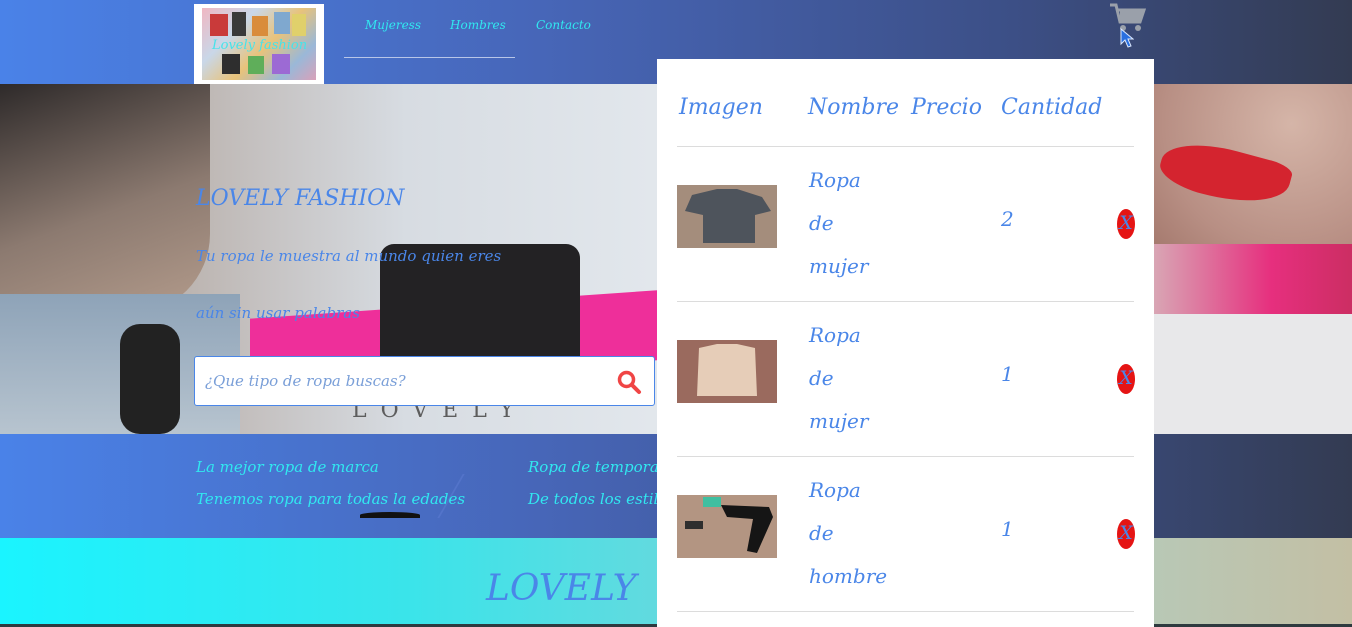  I want to click on nav-item-contacto: Contacto, so click(563, 25).